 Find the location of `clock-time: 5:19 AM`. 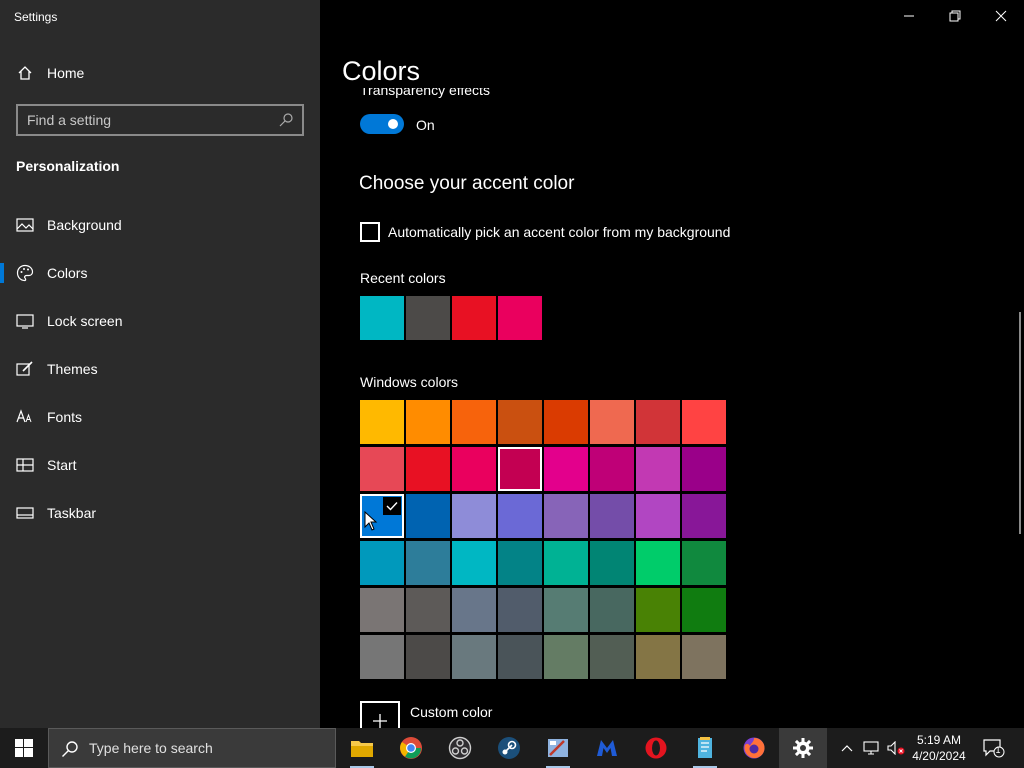

clock-time: 5:19 AM is located at coordinates (939, 740).